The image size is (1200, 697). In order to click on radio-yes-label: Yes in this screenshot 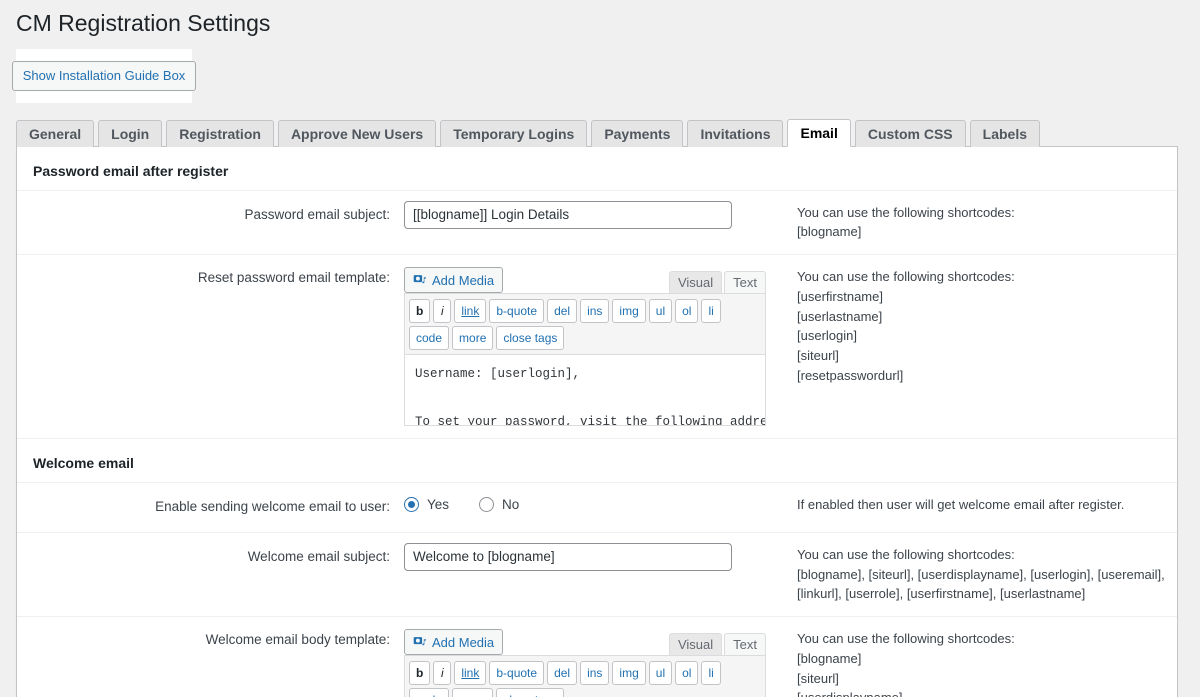, I will do `click(438, 504)`.